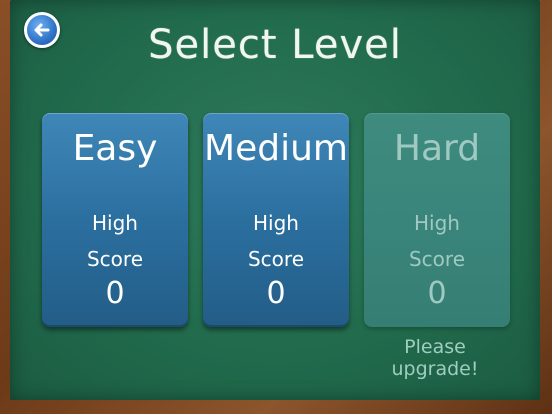 The image size is (552, 414). I want to click on level-name: Easy, so click(115, 148).